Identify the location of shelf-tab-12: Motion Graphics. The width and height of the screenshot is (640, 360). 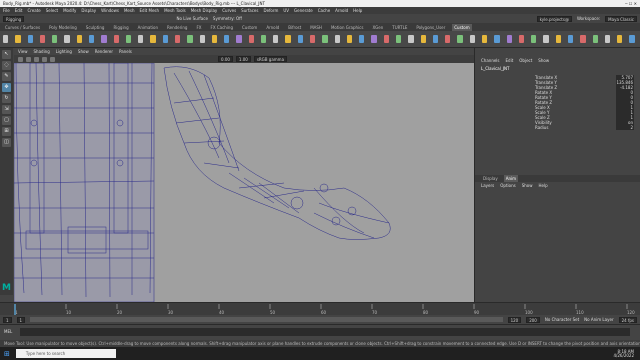
(347, 27).